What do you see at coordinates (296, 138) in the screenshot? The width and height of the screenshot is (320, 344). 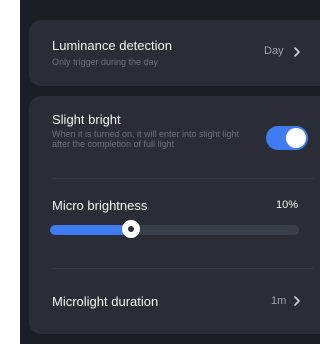 I see `toggle-knob` at bounding box center [296, 138].